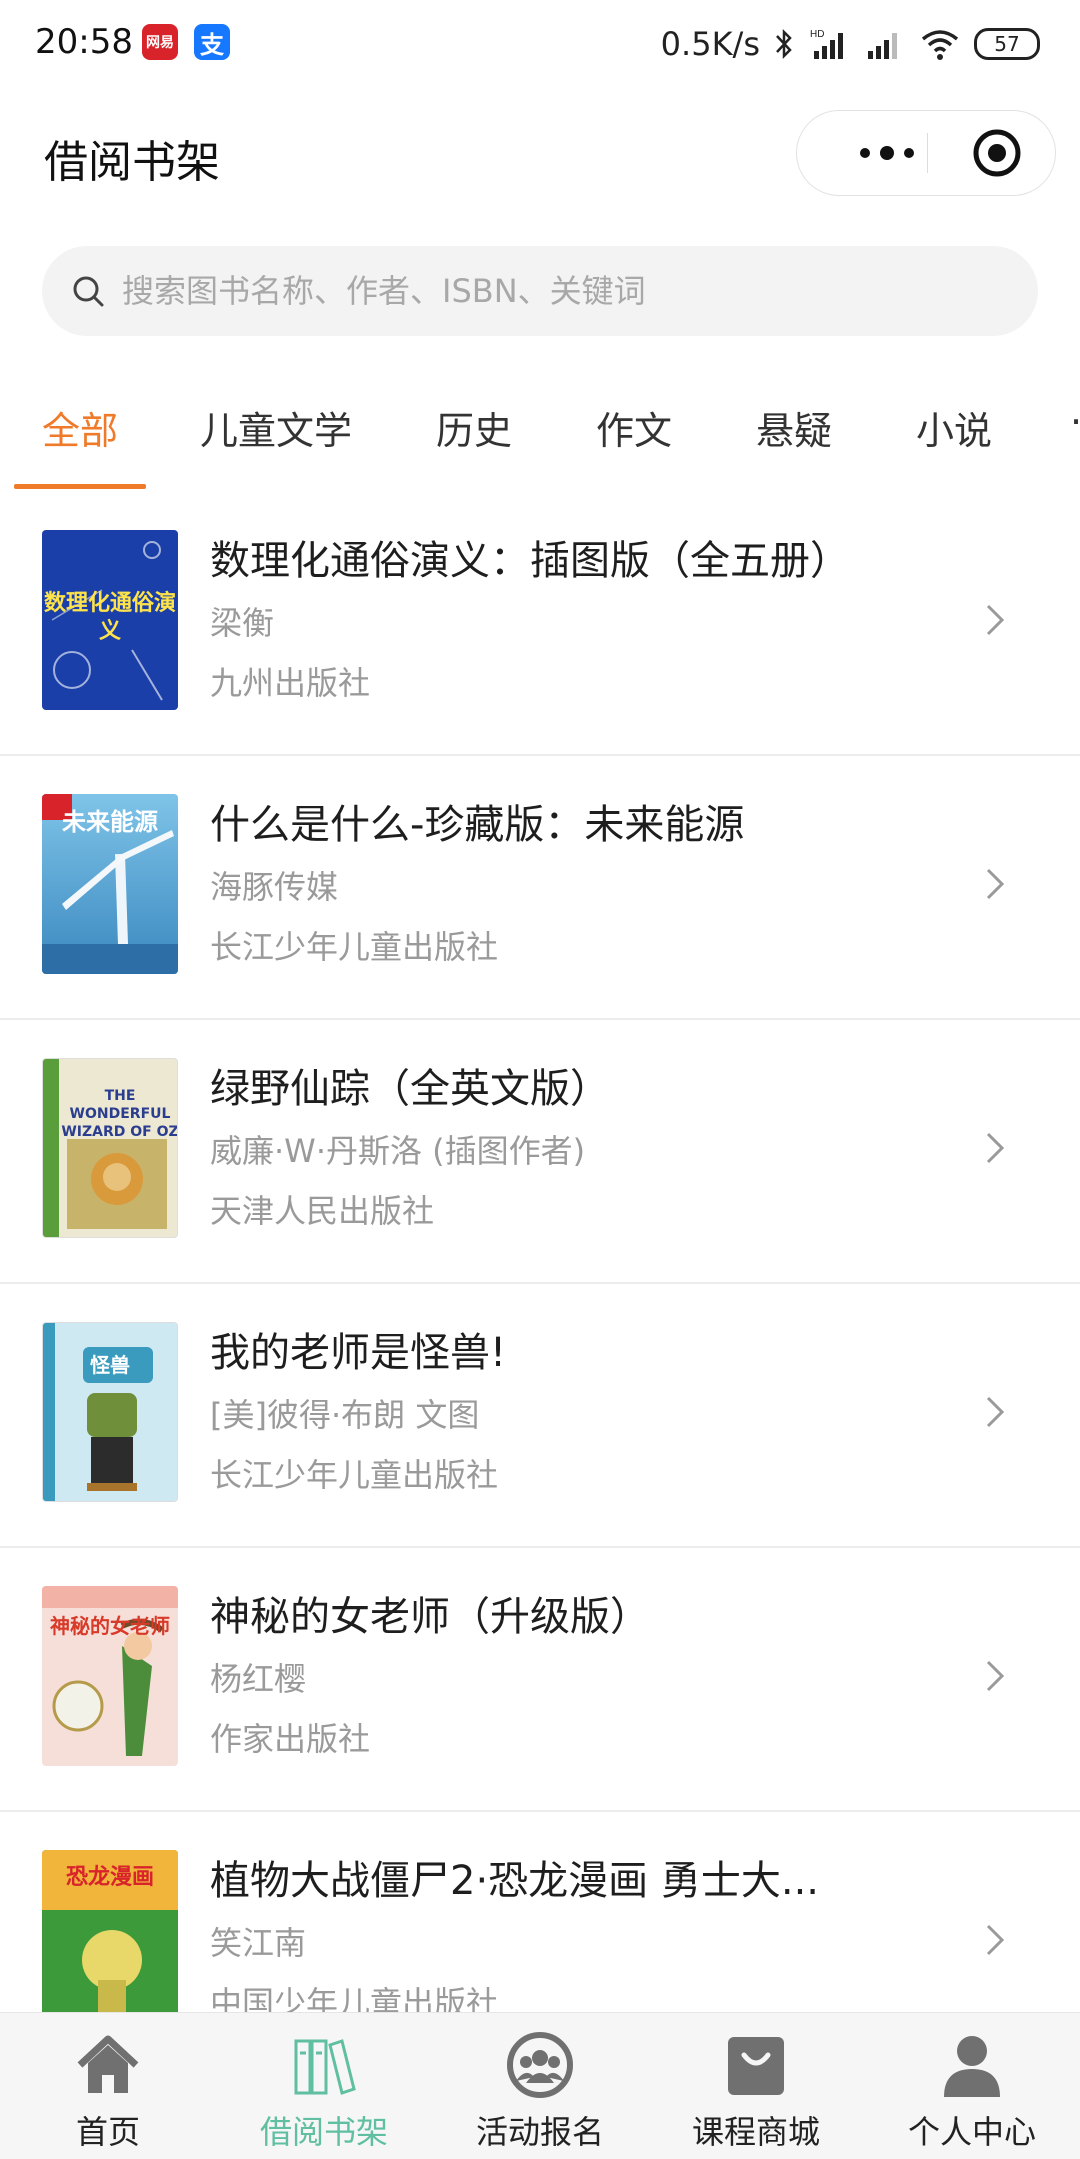  Describe the element at coordinates (474, 427) in the screenshot. I see `tab-history: 历史` at that location.